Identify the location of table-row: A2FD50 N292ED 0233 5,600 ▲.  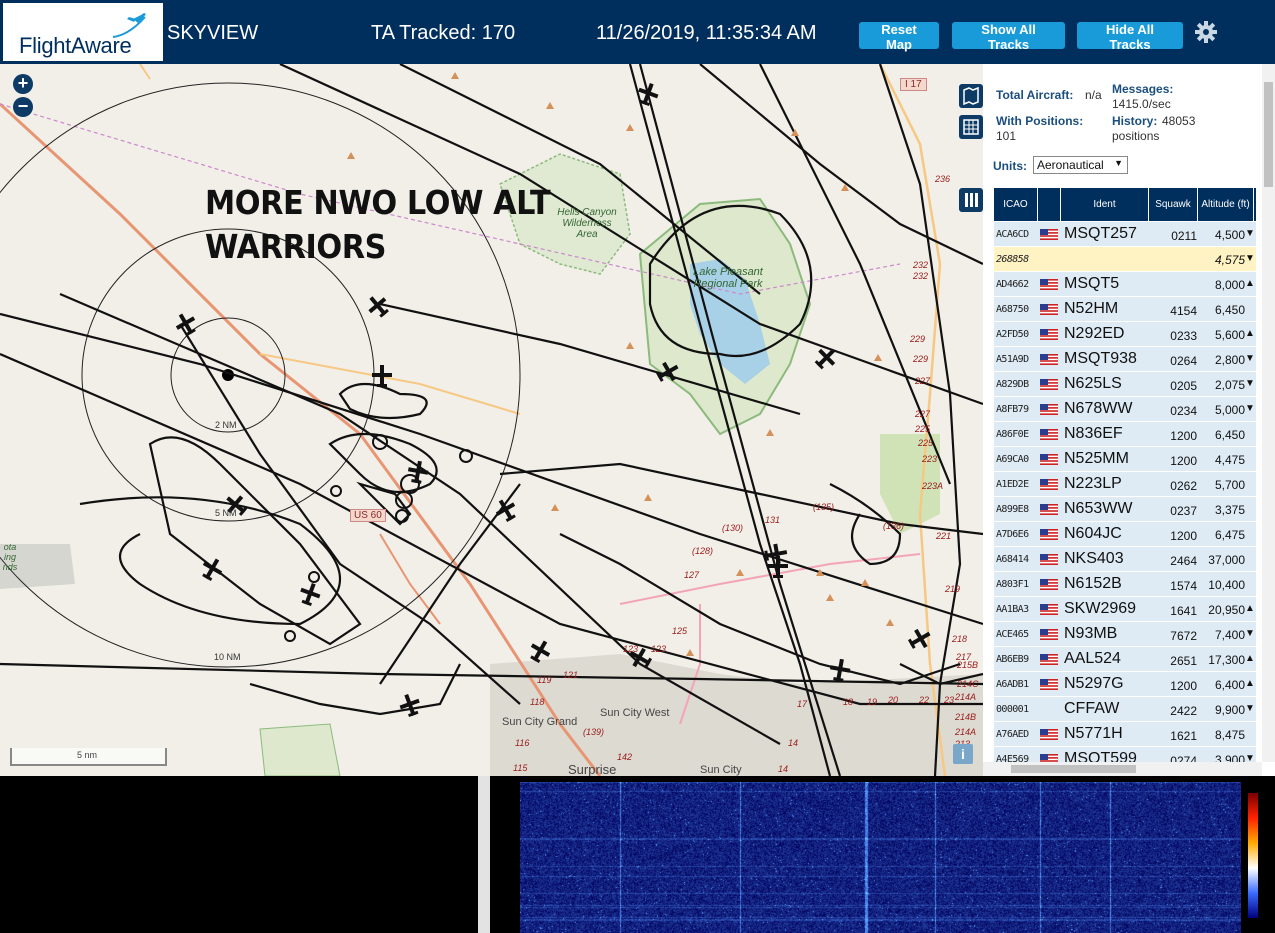
(1125, 334).